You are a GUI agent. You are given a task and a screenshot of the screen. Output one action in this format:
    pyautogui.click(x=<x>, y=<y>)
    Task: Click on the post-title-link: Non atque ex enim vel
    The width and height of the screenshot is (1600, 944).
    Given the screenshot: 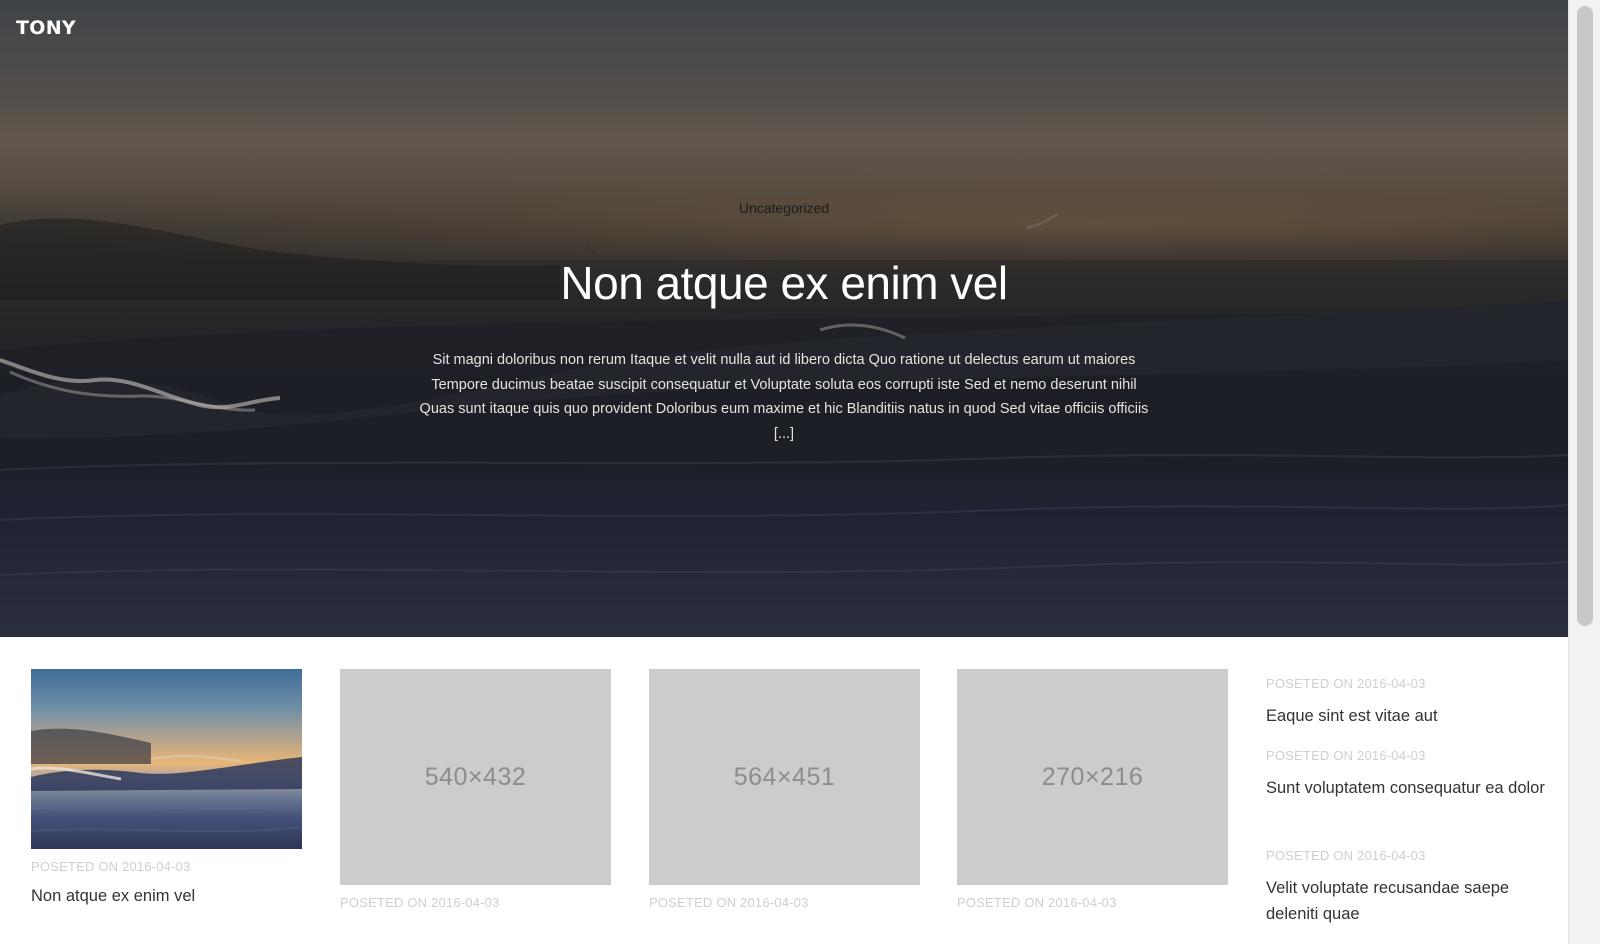 What is the action you would take?
    pyautogui.click(x=166, y=896)
    